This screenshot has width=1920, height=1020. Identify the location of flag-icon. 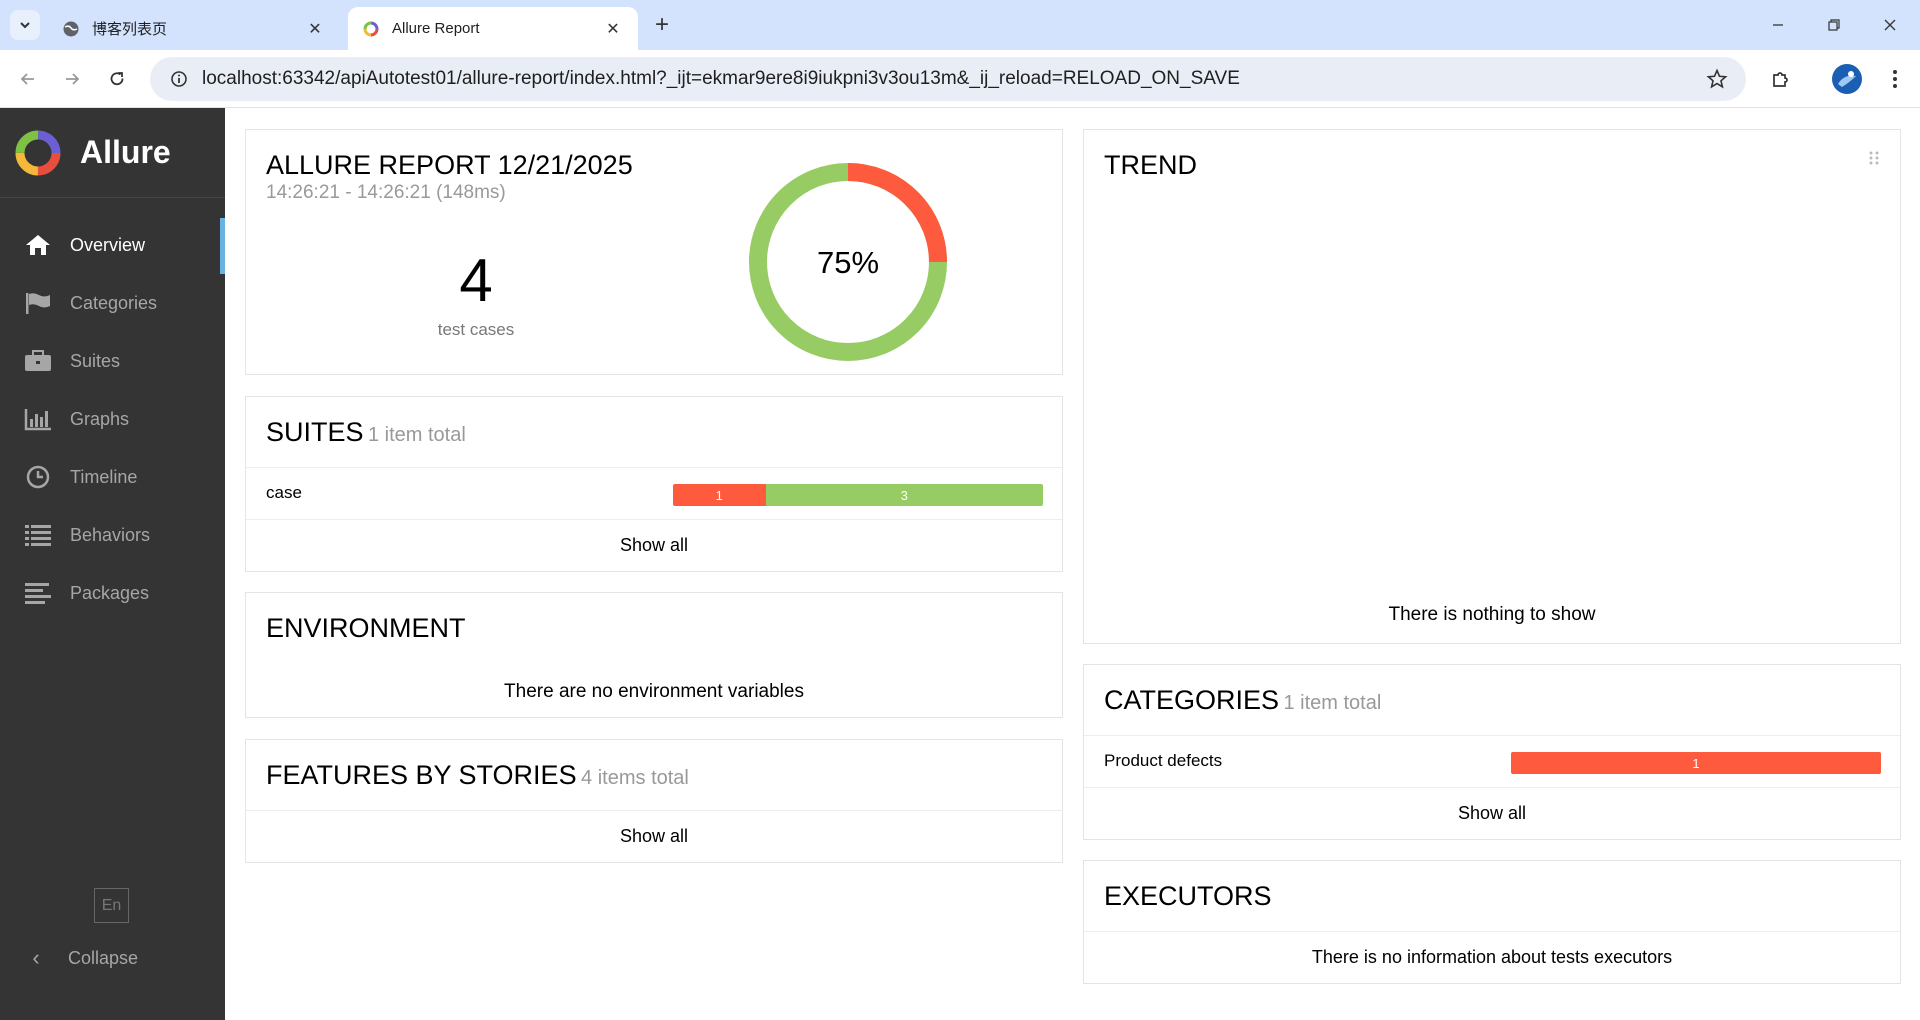
(38, 303).